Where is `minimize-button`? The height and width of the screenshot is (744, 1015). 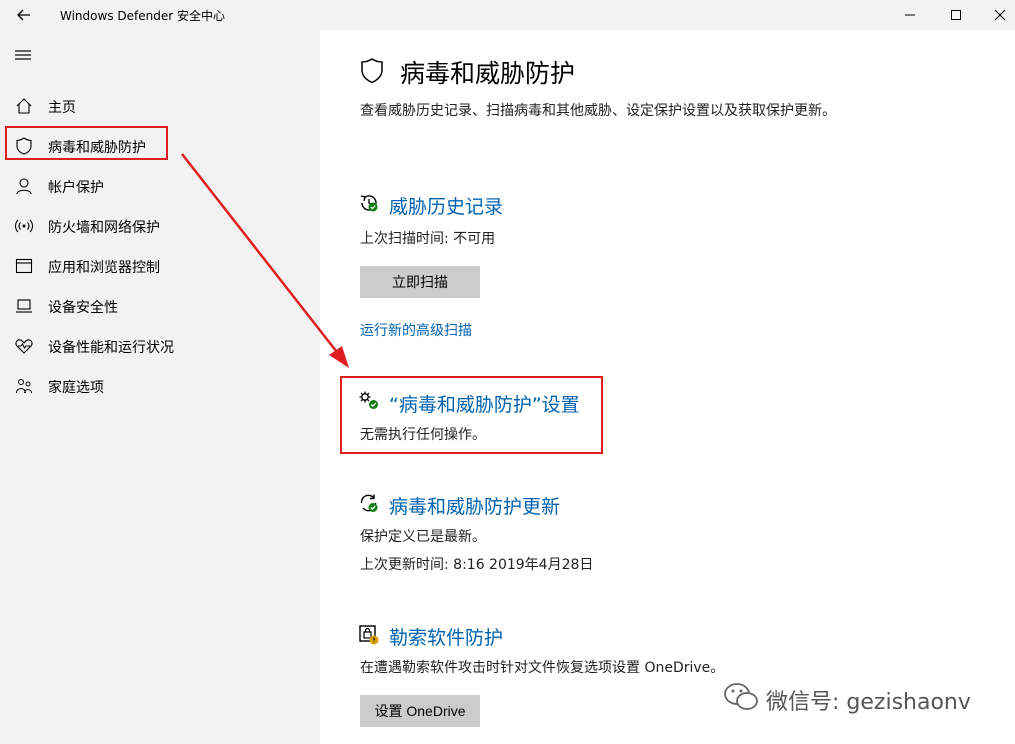
minimize-button is located at coordinates (910, 15).